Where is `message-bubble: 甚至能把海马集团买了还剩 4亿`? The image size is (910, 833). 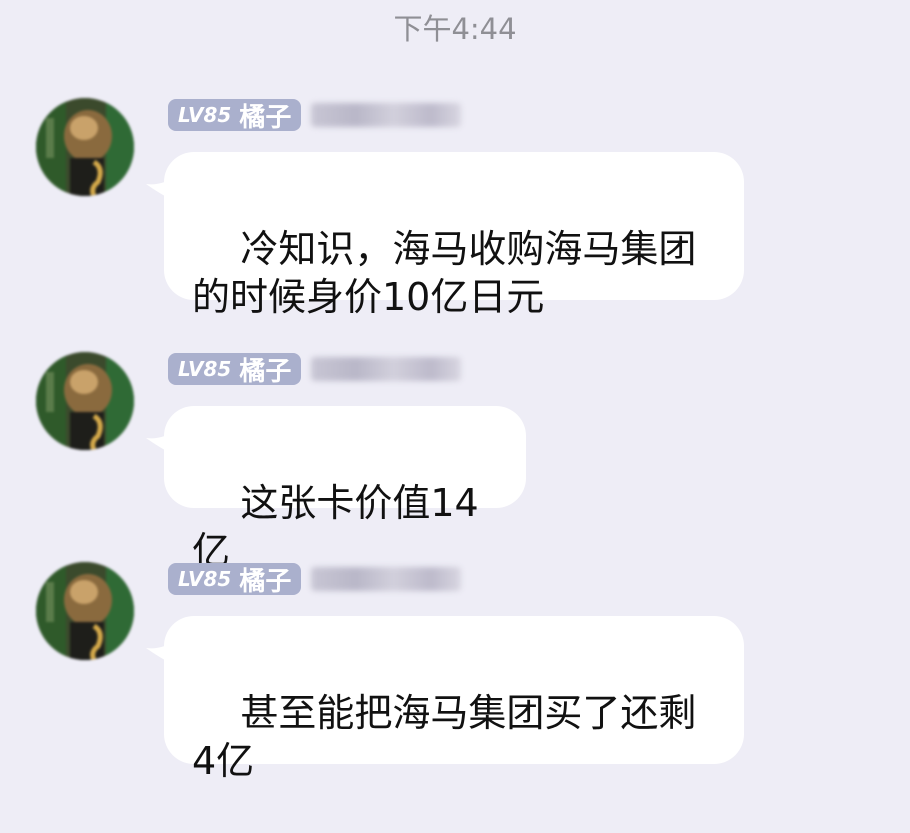
message-bubble: 甚至能把海马集团买了还剩 4亿 is located at coordinates (454, 699).